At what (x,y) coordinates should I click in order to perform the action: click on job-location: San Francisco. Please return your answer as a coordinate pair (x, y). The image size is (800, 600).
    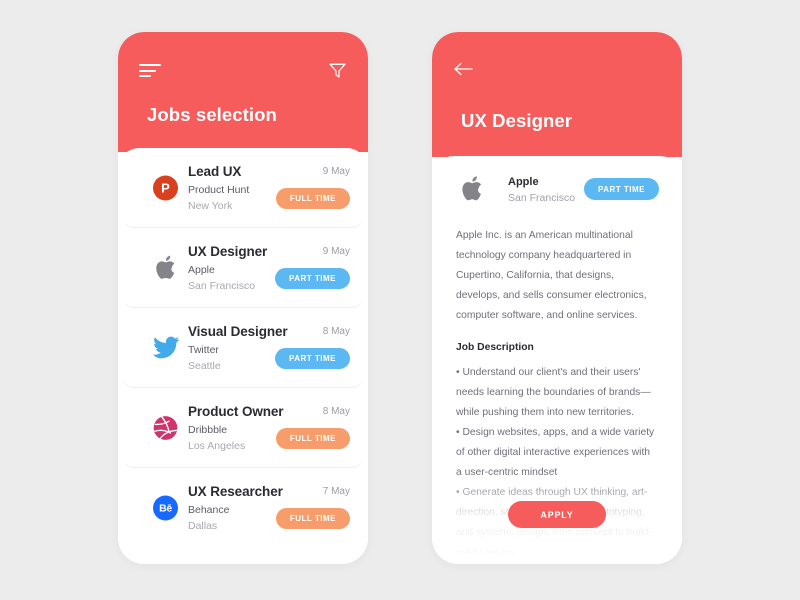
    Looking at the image, I should click on (222, 286).